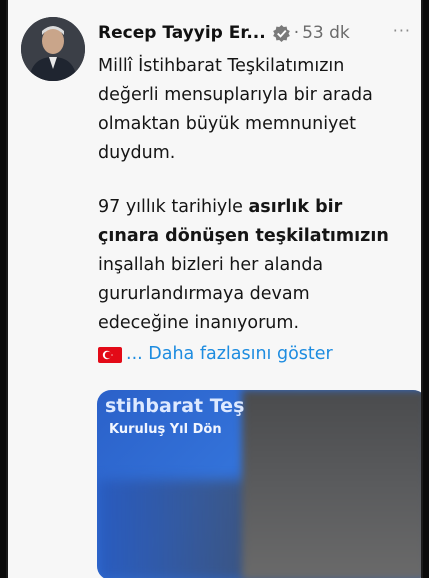  I want to click on text-line: olmaktan büyük memnuniyet, so click(227, 124).